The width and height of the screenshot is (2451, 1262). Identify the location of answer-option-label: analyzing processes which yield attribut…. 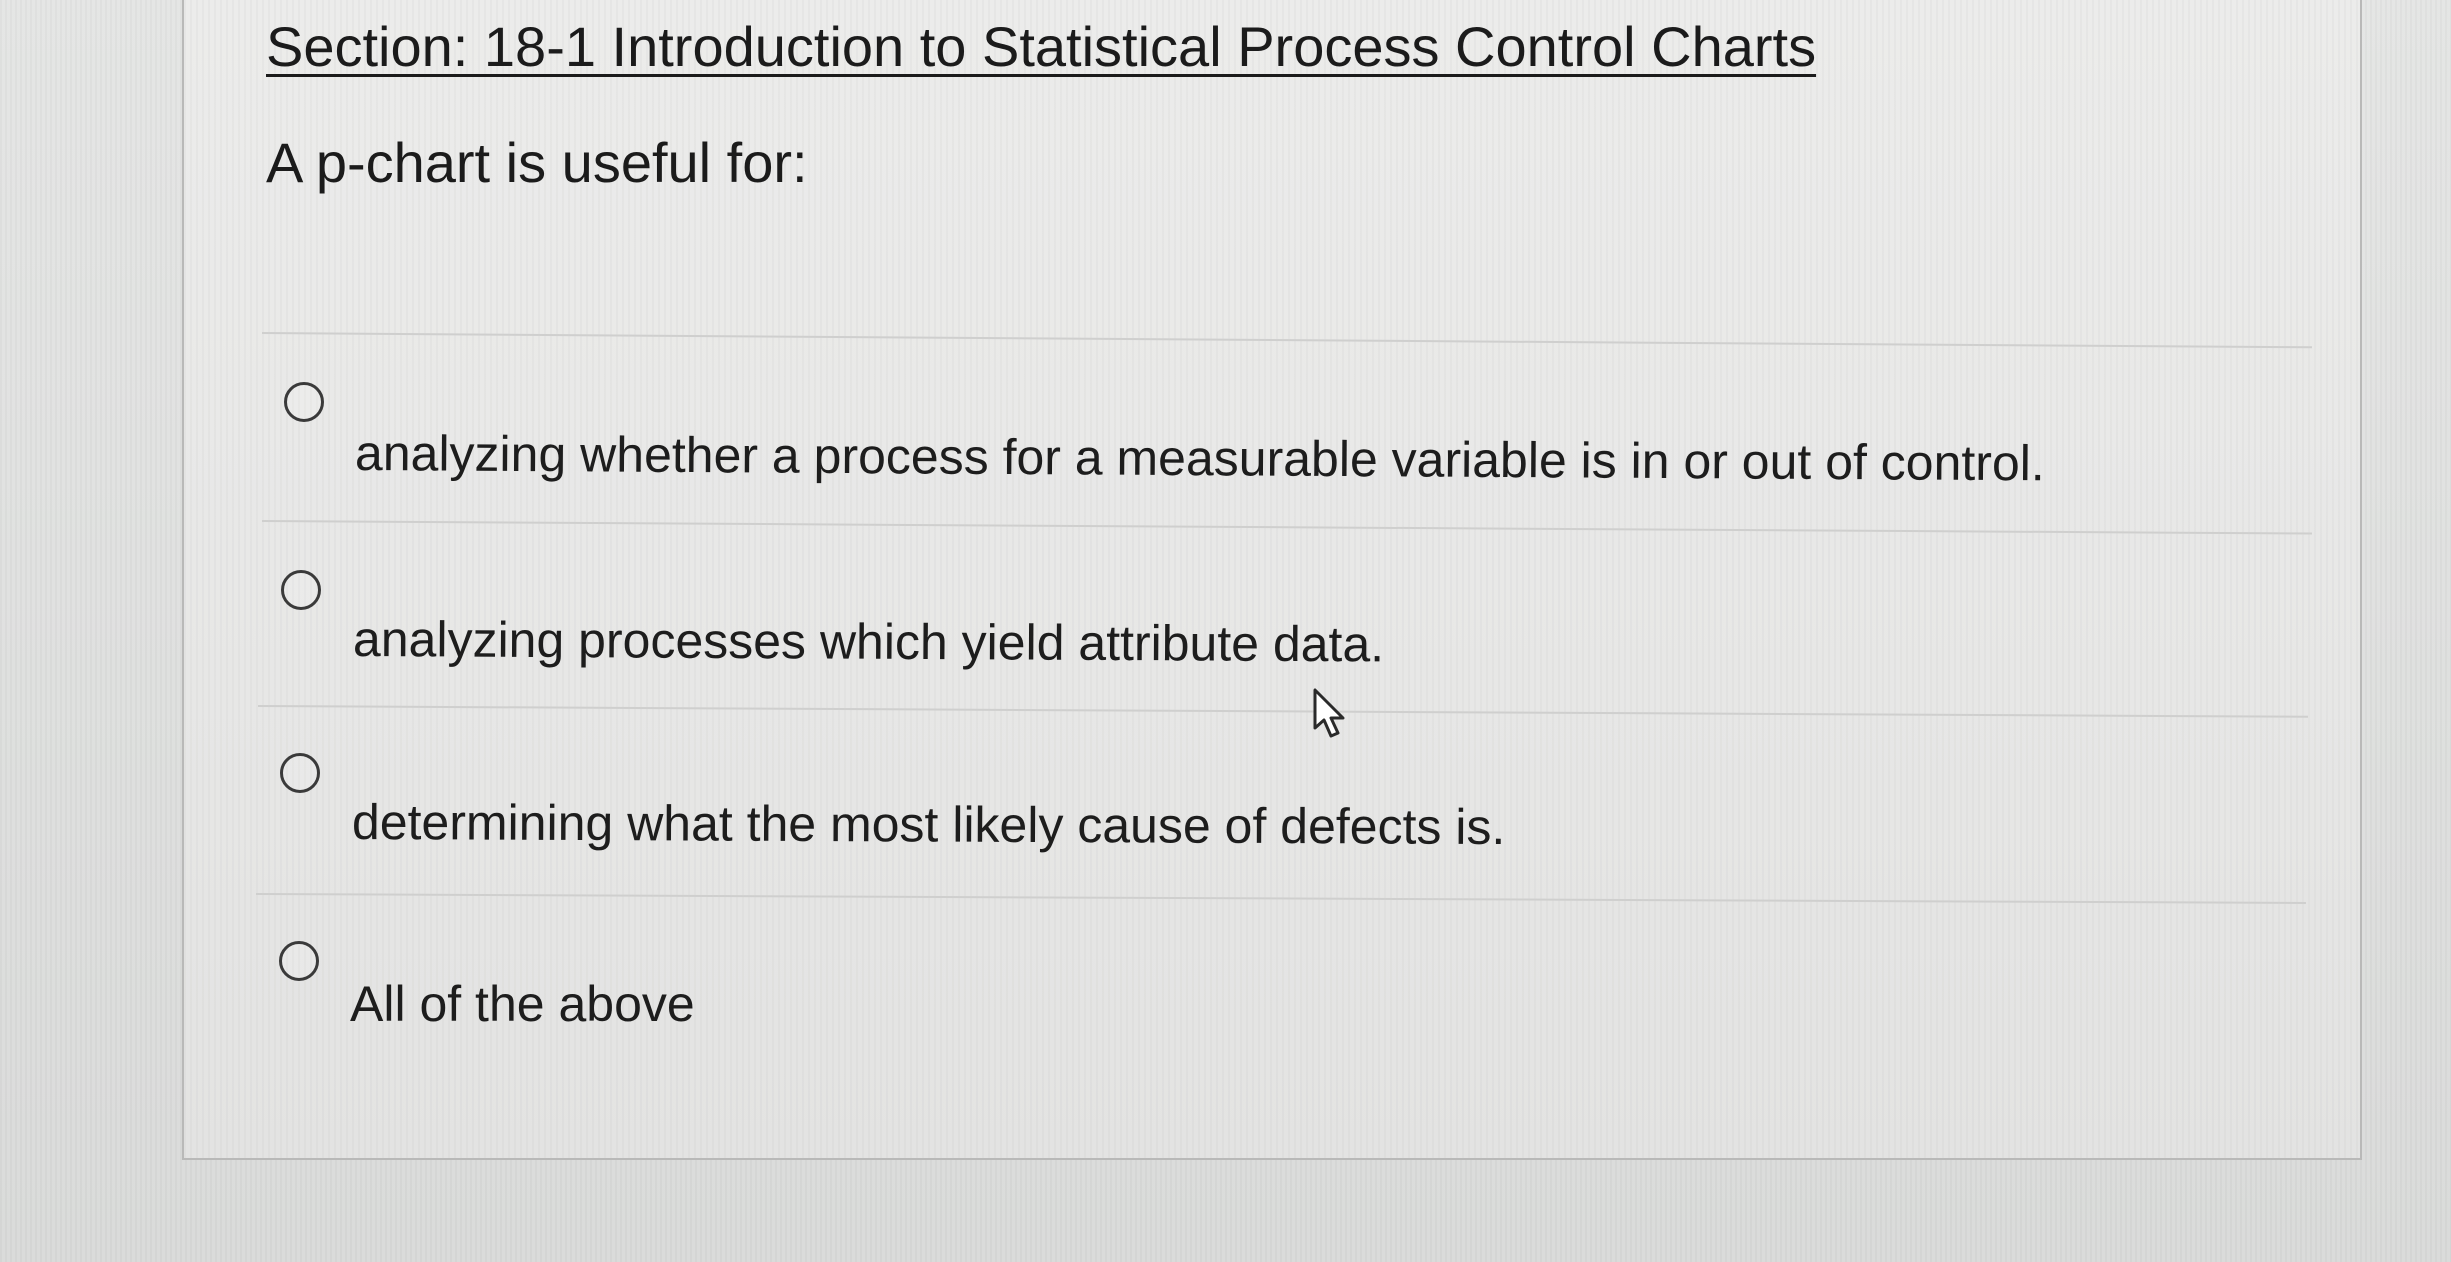
(868, 641).